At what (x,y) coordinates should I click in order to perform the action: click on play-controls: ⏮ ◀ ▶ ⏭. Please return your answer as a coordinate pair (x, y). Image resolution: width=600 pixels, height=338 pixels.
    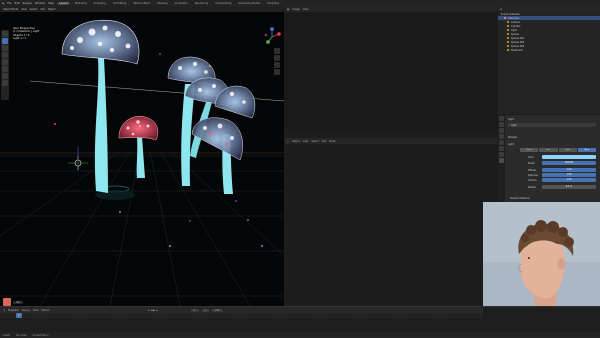
    Looking at the image, I should click on (153, 310).